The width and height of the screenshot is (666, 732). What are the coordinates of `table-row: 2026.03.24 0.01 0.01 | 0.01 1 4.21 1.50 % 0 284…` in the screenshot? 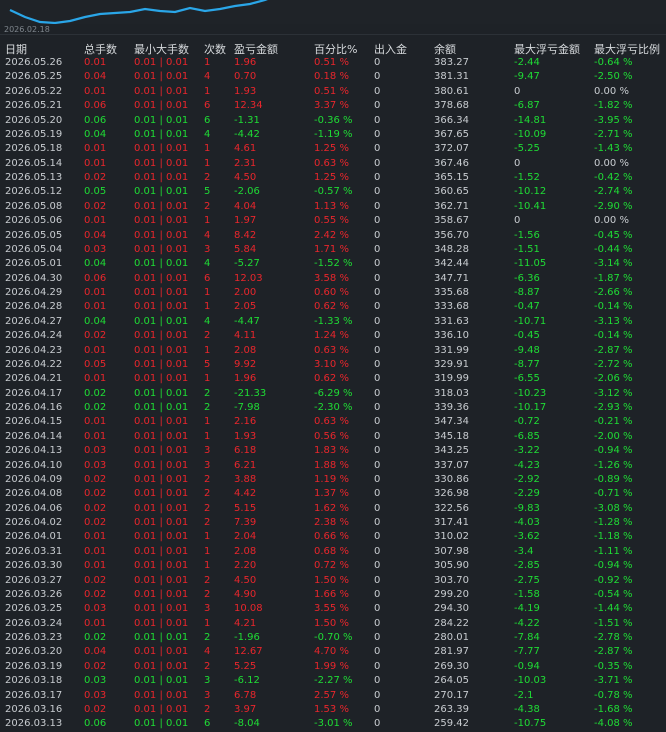 It's located at (333, 624).